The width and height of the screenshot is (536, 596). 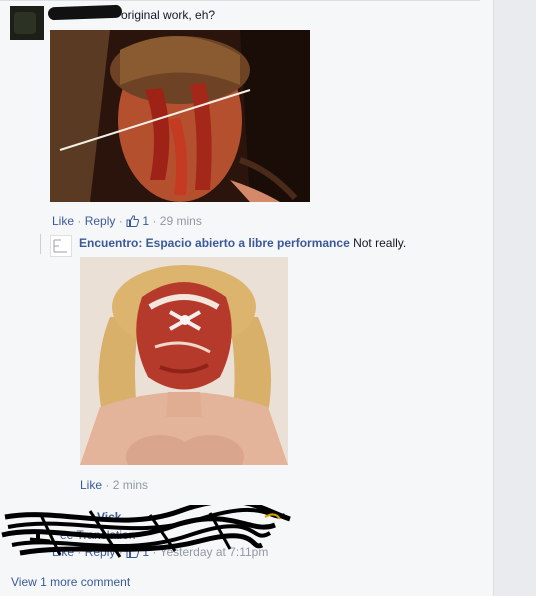 I want to click on like-count: 1, so click(x=145, y=221).